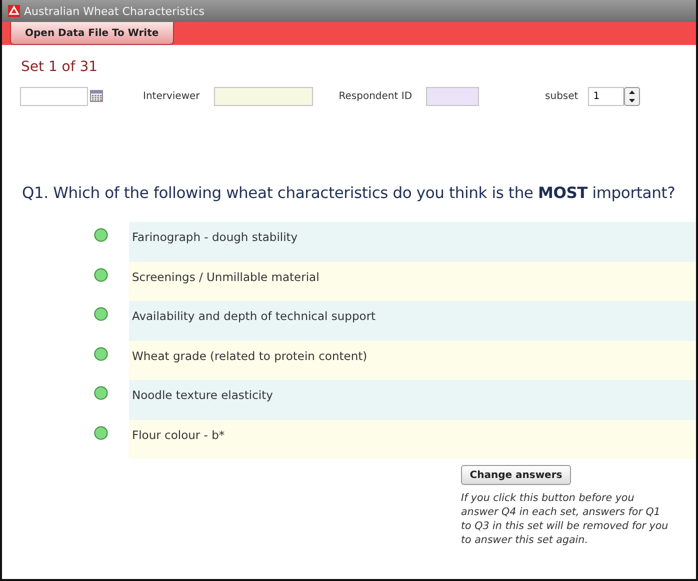  I want to click on window-title: Australian Wheat Characteristics, so click(114, 11).